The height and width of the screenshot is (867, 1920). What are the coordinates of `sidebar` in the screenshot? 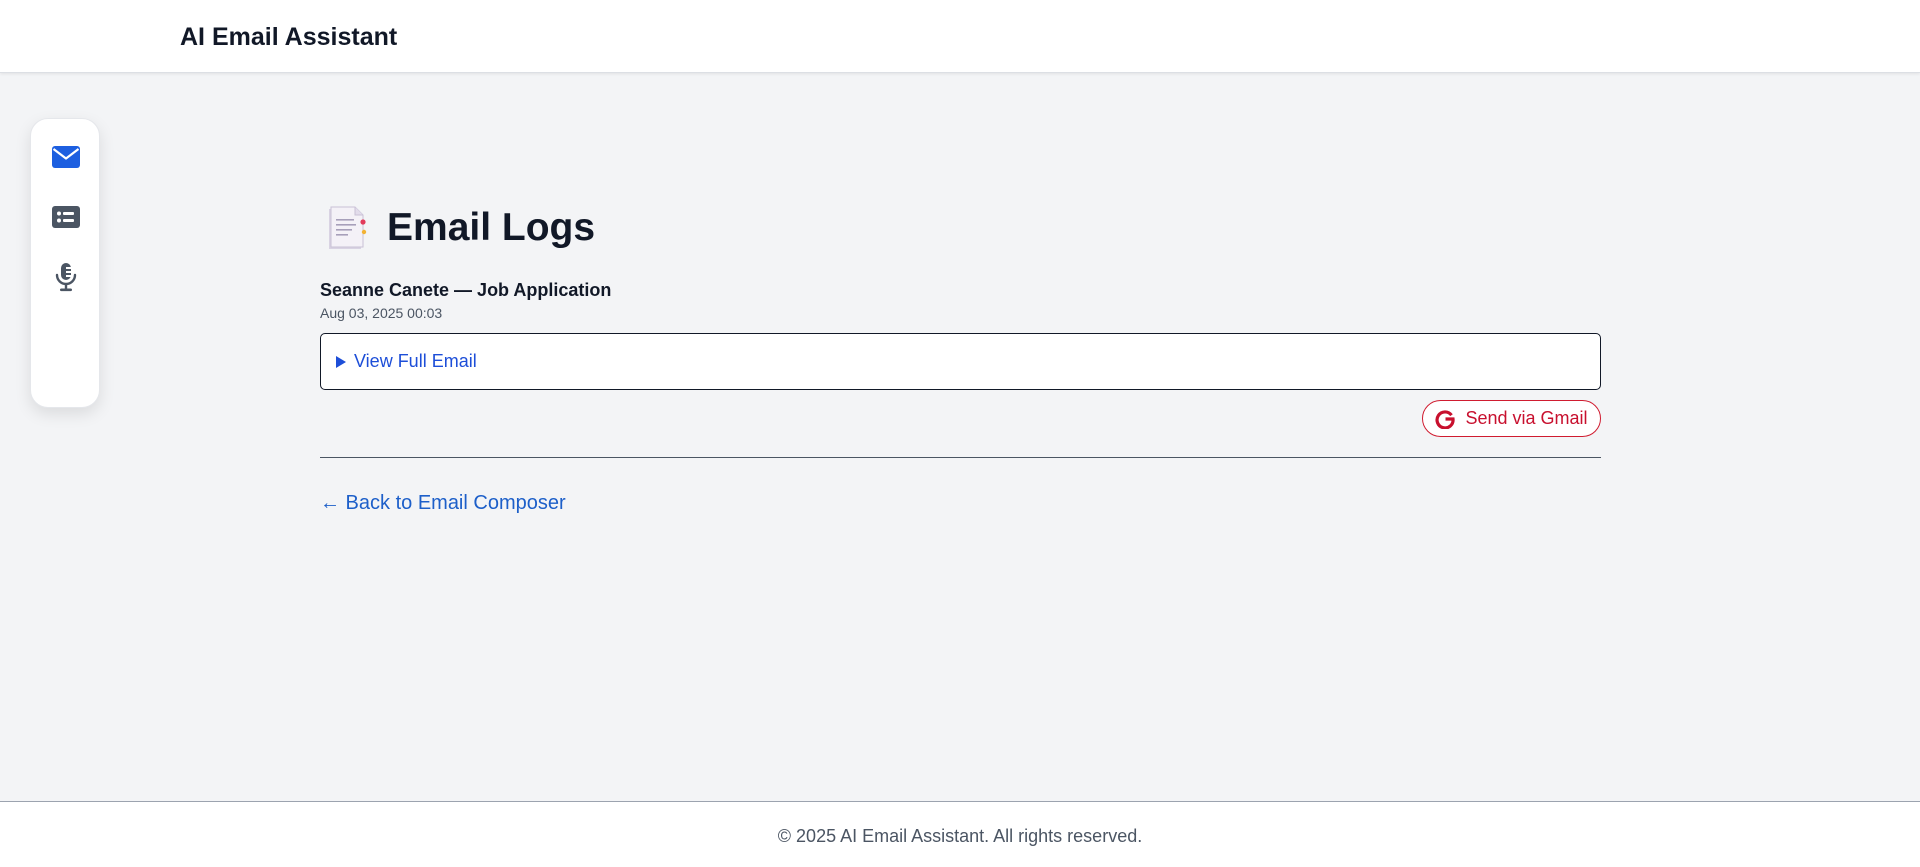 It's located at (65, 263).